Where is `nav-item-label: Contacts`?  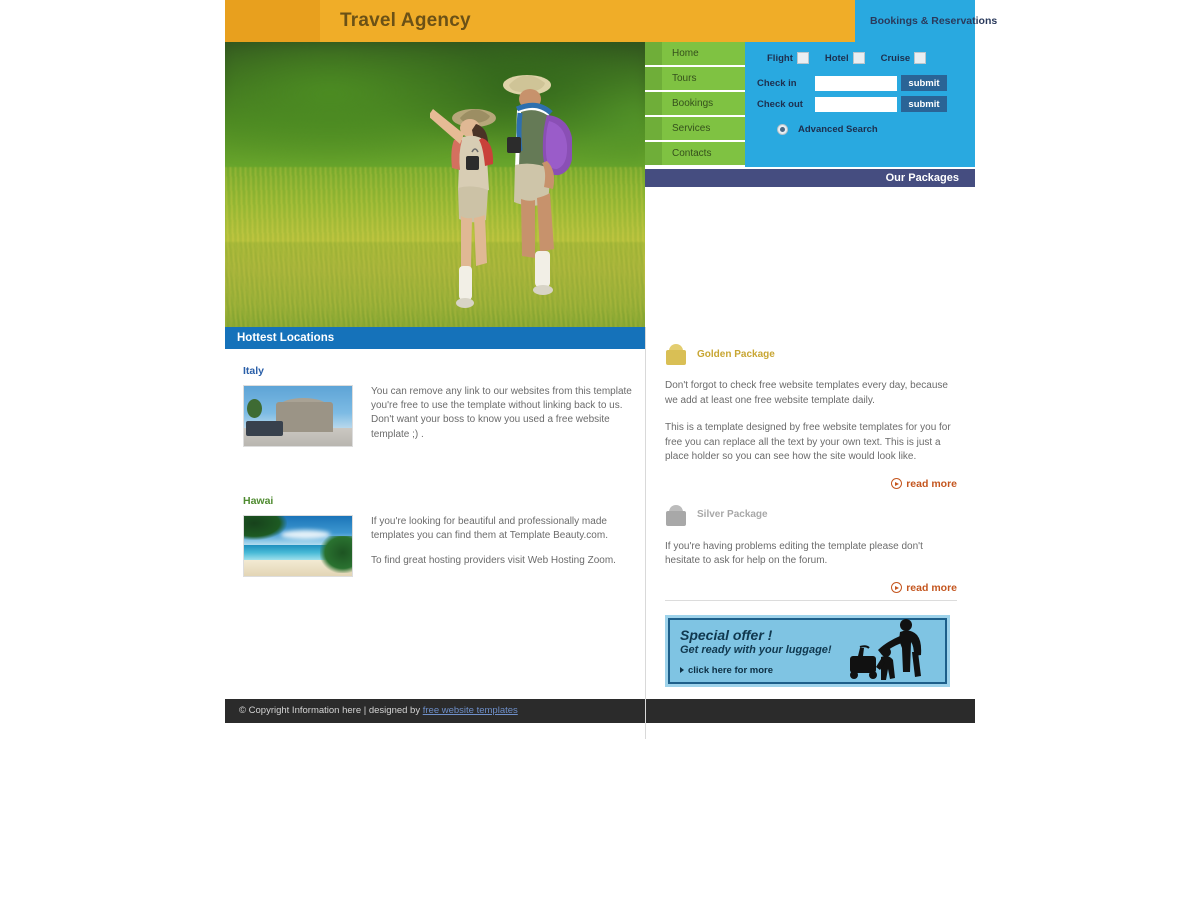 nav-item-label: Contacts is located at coordinates (692, 153).